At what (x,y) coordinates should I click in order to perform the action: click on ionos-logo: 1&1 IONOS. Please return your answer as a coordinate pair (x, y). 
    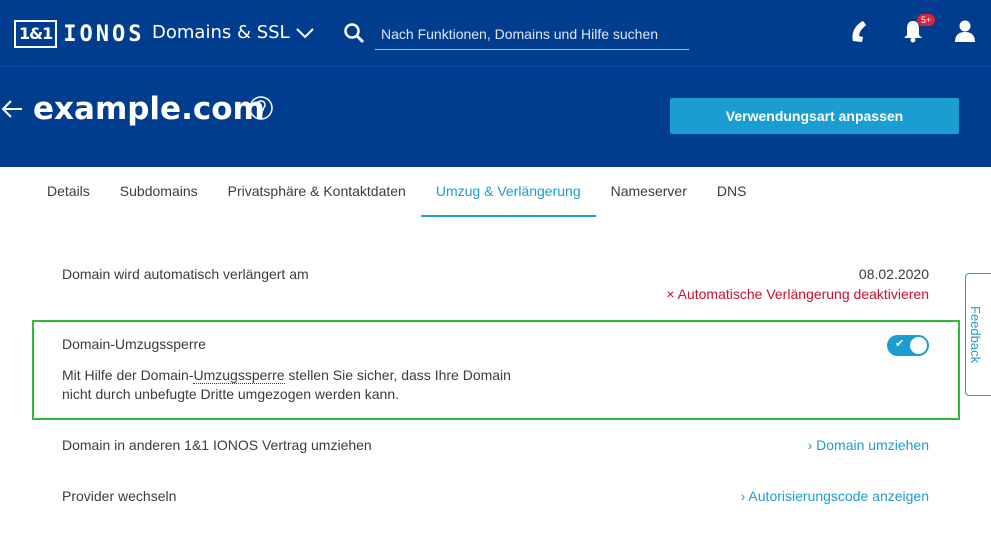
    Looking at the image, I should click on (79, 34).